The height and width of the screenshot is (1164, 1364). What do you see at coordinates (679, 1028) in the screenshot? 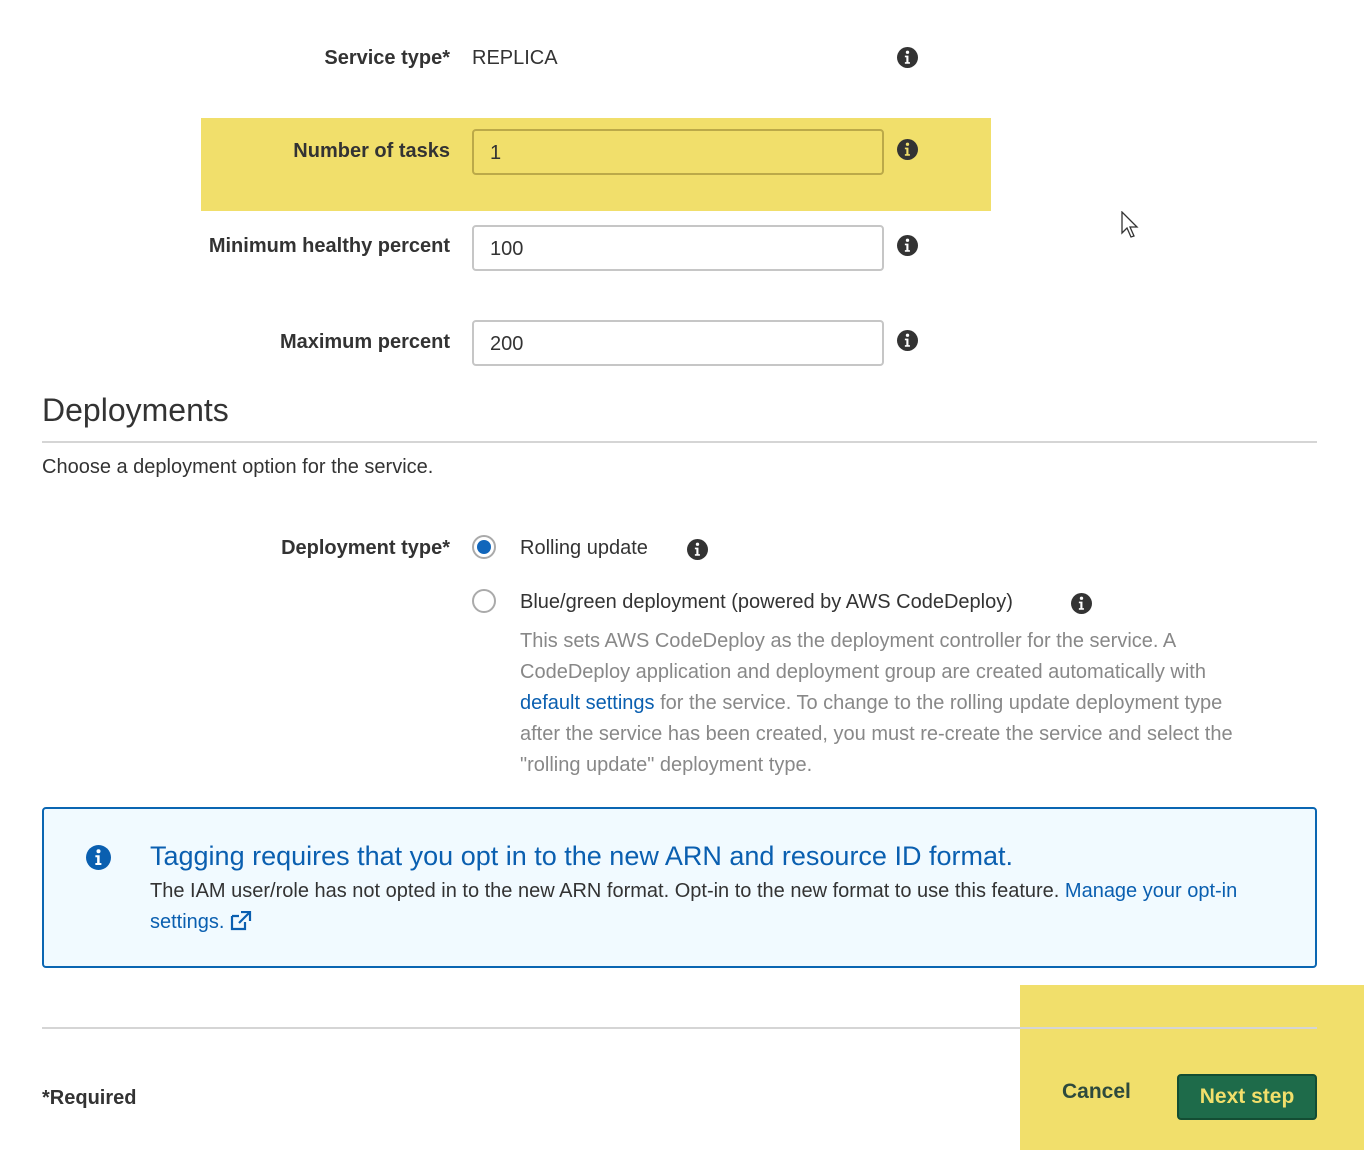
I see `footer-divider` at bounding box center [679, 1028].